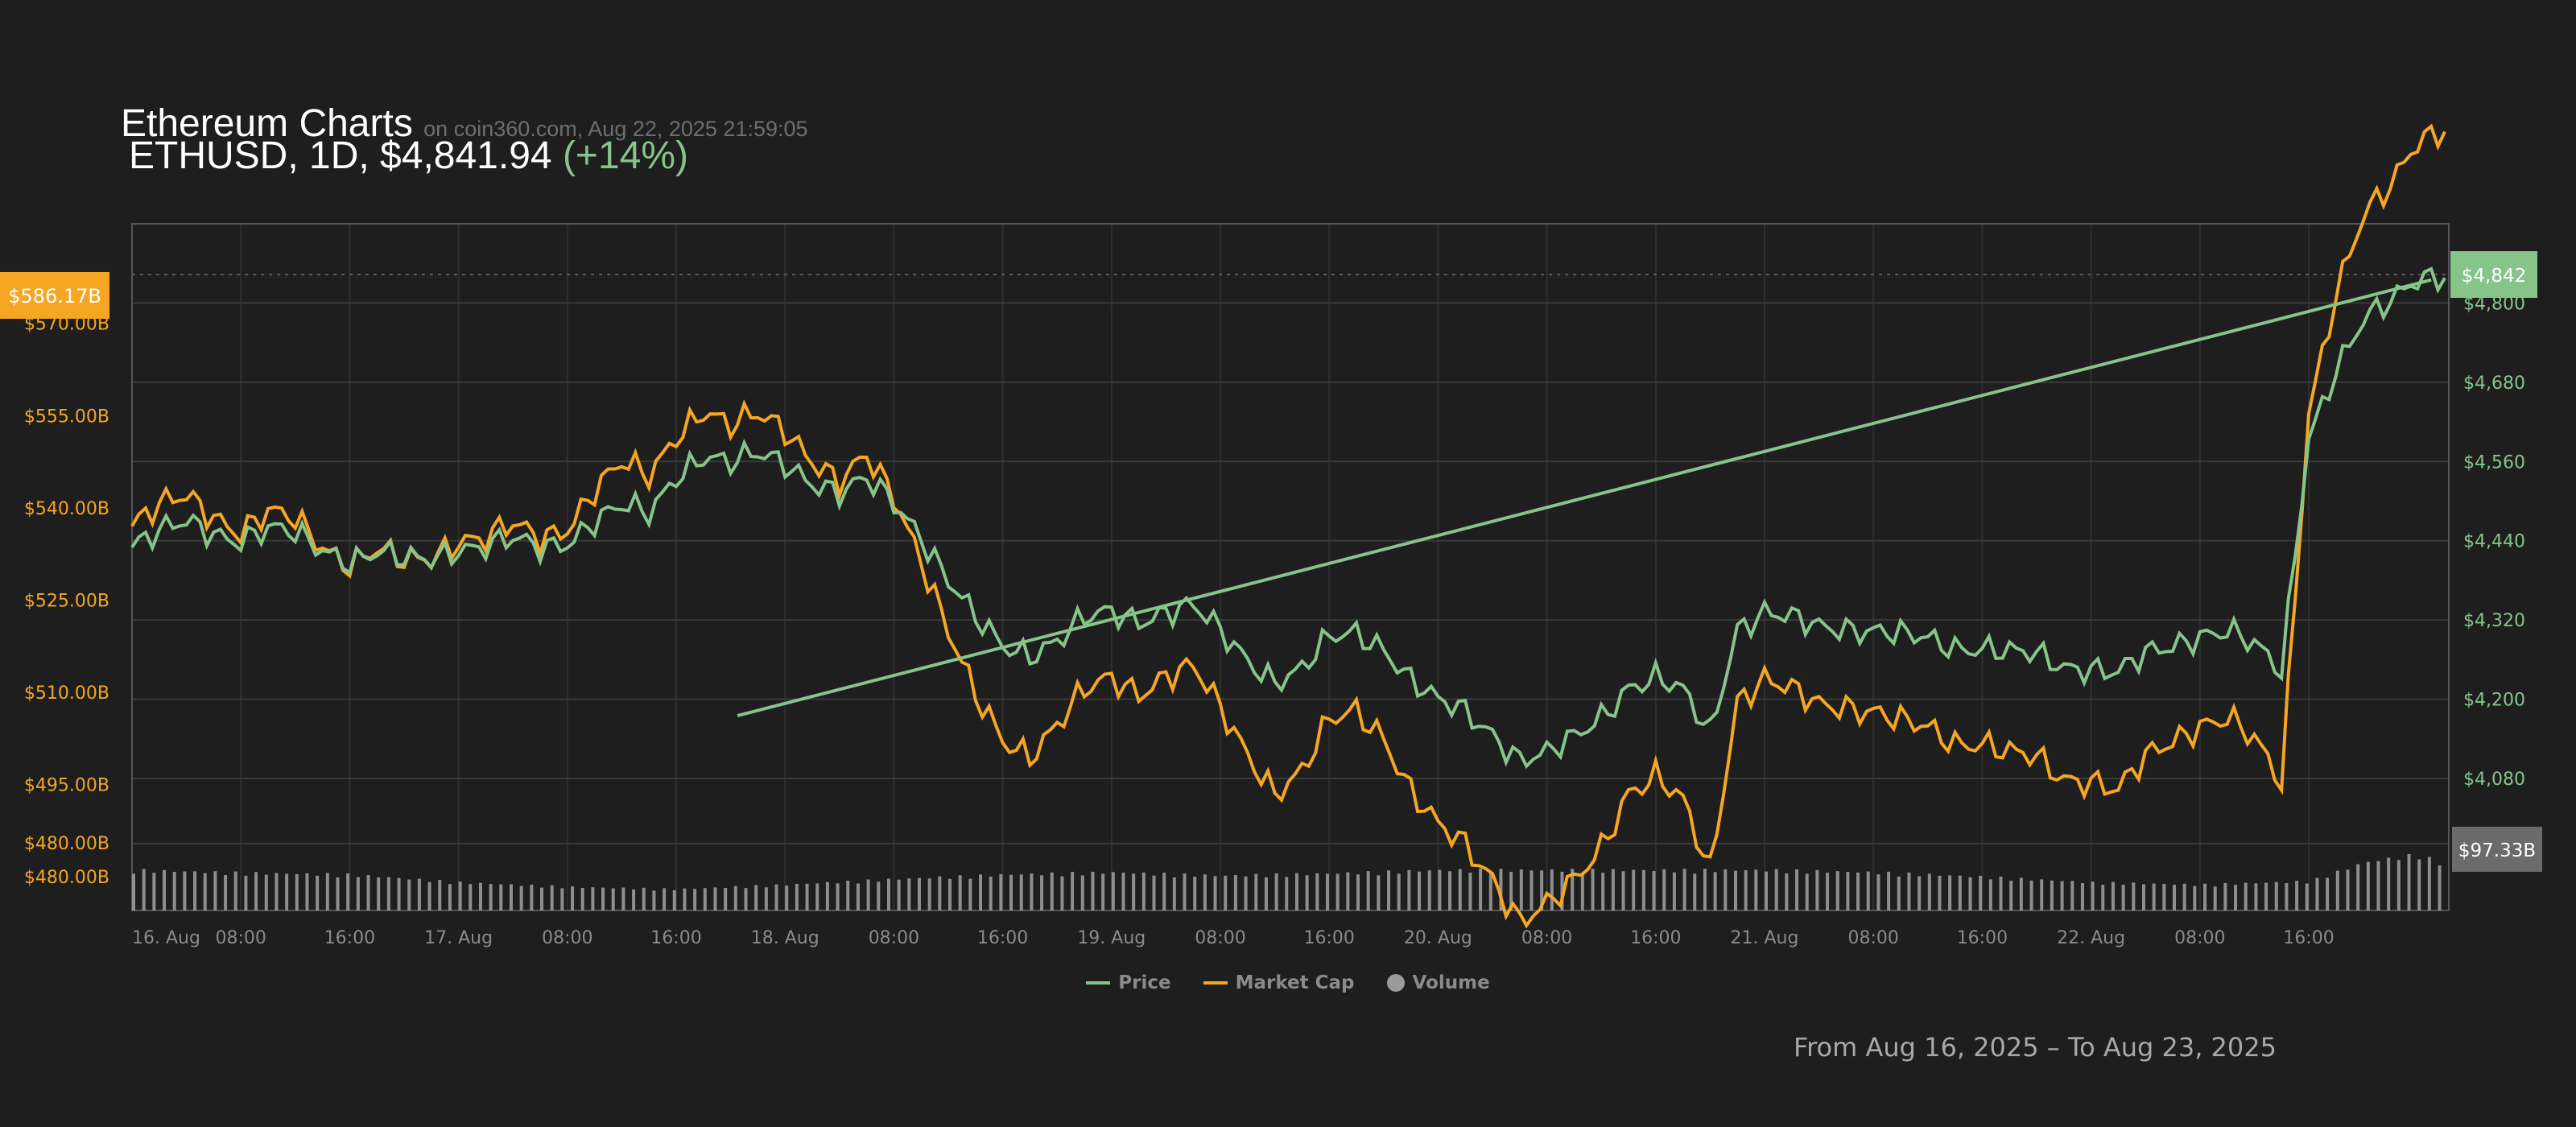 The width and height of the screenshot is (2576, 1127). What do you see at coordinates (785, 938) in the screenshot?
I see `x-tick-label: 18. Aug` at bounding box center [785, 938].